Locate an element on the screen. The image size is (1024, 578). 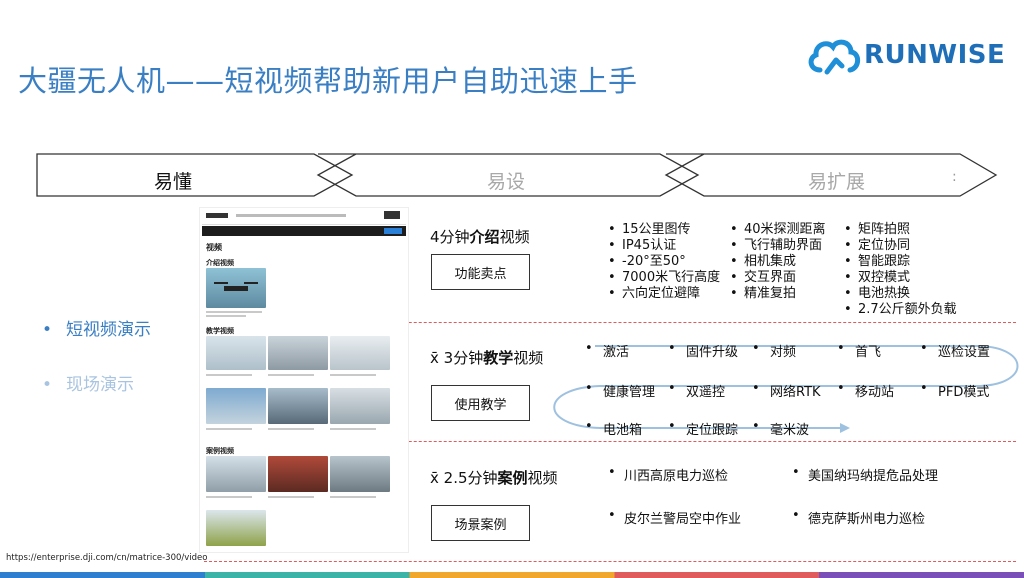
tutorial-item: 双遥控 is located at coordinates (696, 390).